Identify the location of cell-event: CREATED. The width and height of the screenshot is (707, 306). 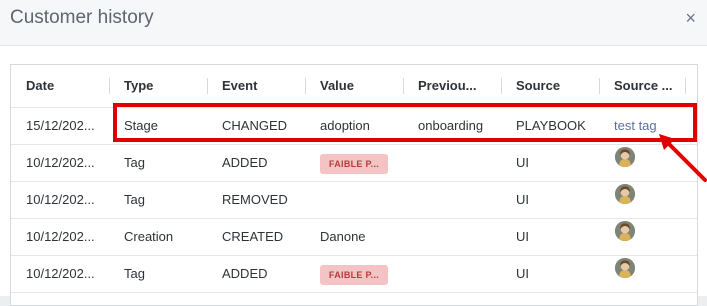
(253, 236).